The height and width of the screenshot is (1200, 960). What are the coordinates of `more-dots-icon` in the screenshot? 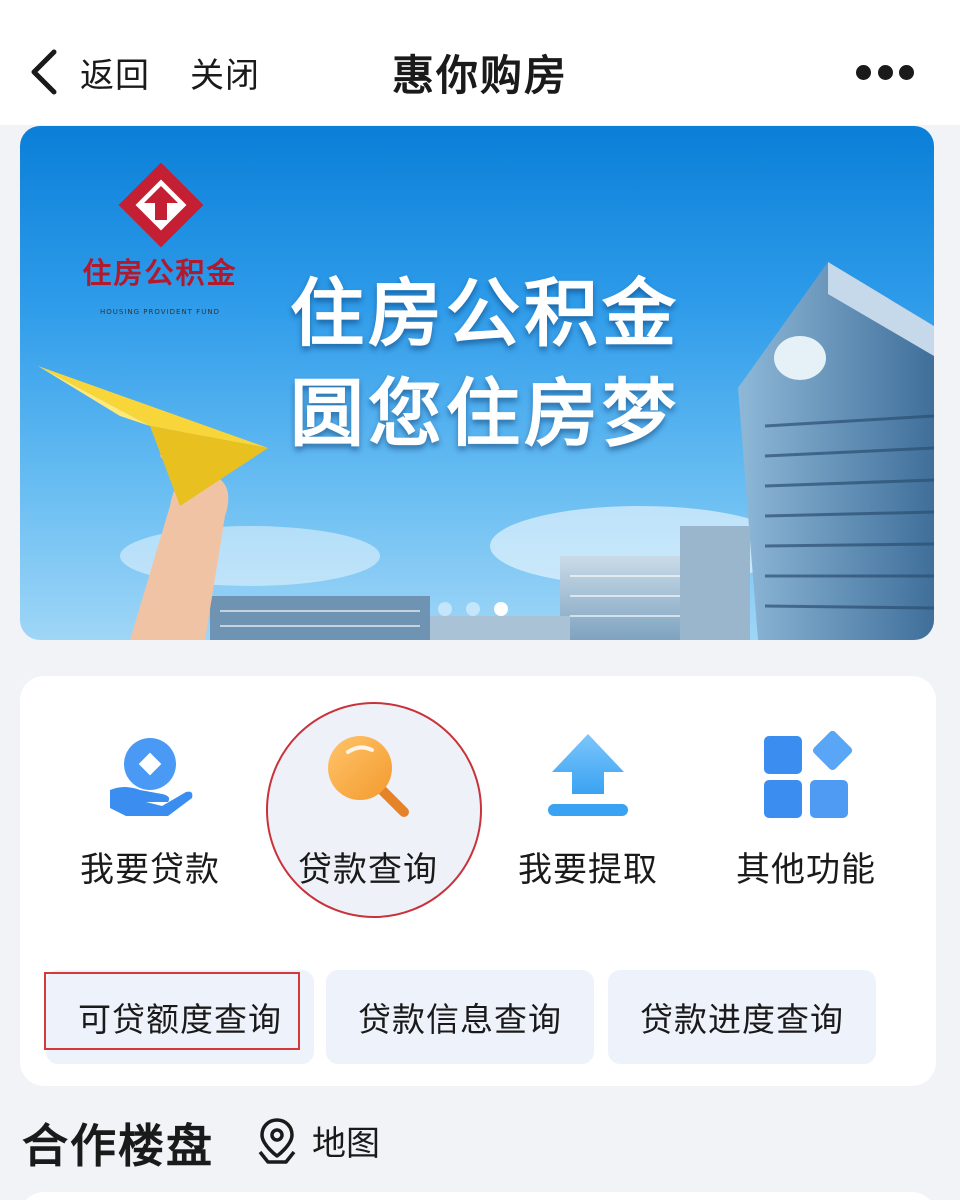 It's located at (885, 72).